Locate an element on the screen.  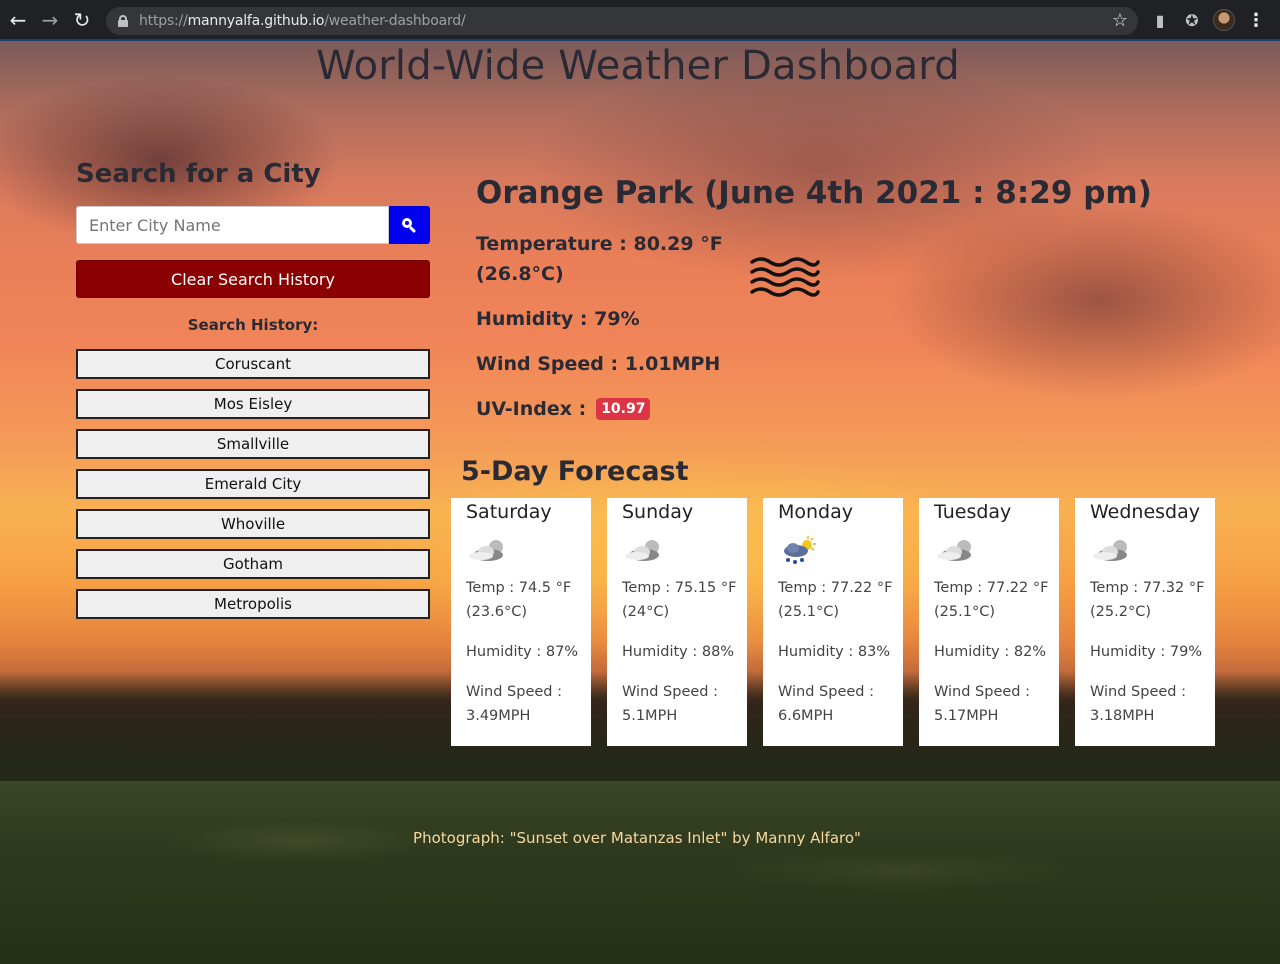
forecast-heading: 5-Day Forecast is located at coordinates (575, 471).